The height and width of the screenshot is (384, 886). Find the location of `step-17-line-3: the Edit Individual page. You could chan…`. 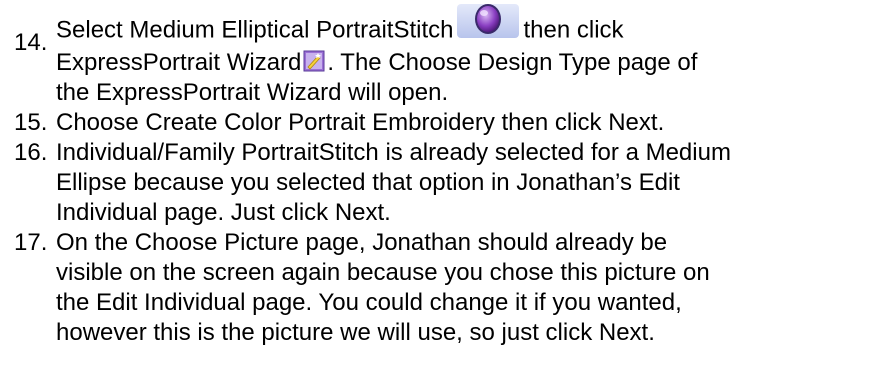

step-17-line-3: the Edit Individual page. You could chan… is located at coordinates (369, 302).